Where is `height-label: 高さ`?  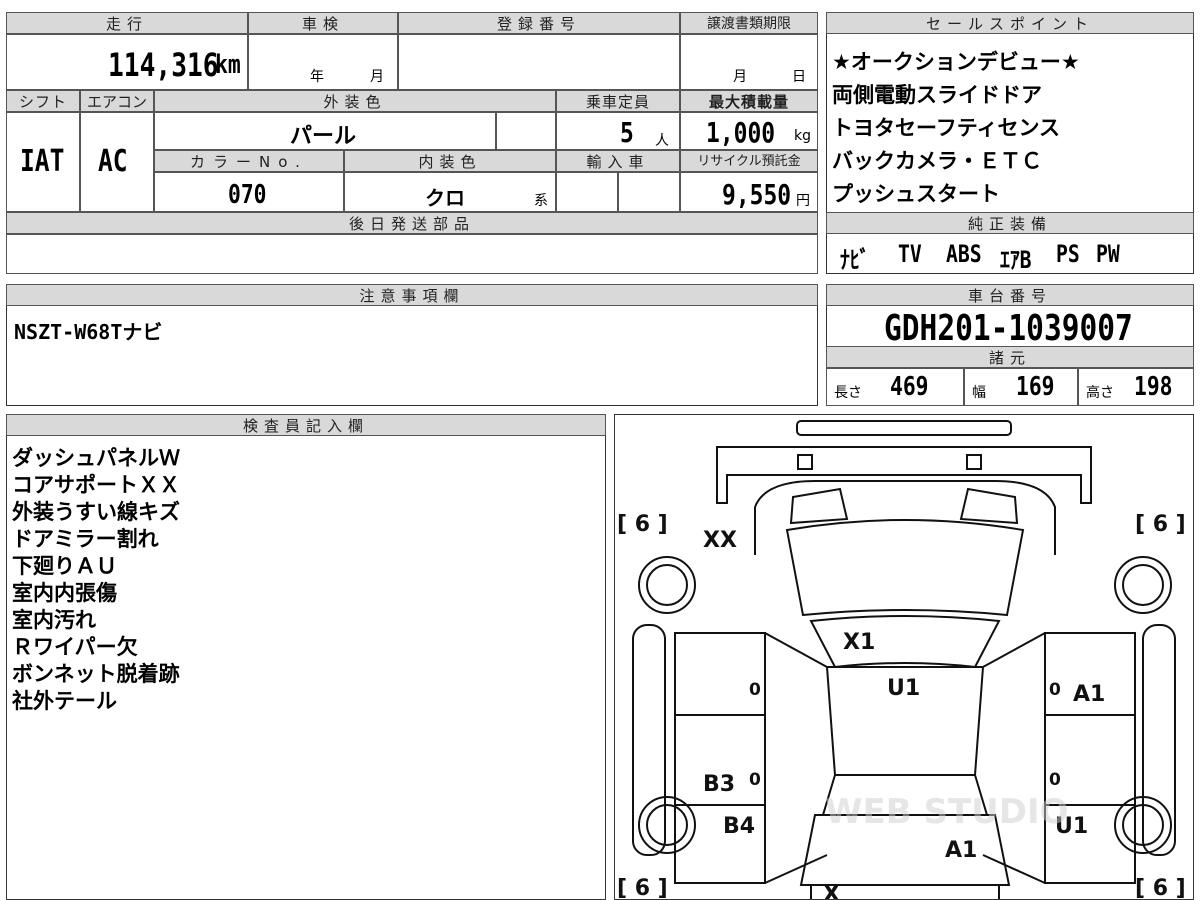
height-label: 高さ is located at coordinates (1100, 393).